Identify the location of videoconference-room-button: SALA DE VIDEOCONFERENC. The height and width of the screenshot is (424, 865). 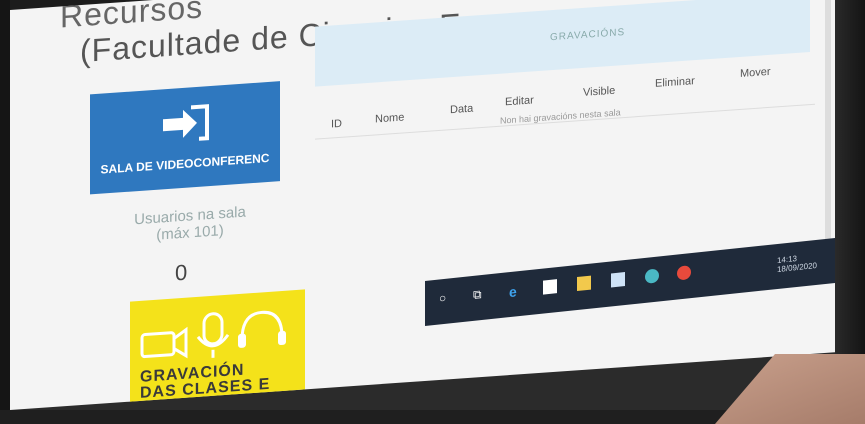
(185, 138).